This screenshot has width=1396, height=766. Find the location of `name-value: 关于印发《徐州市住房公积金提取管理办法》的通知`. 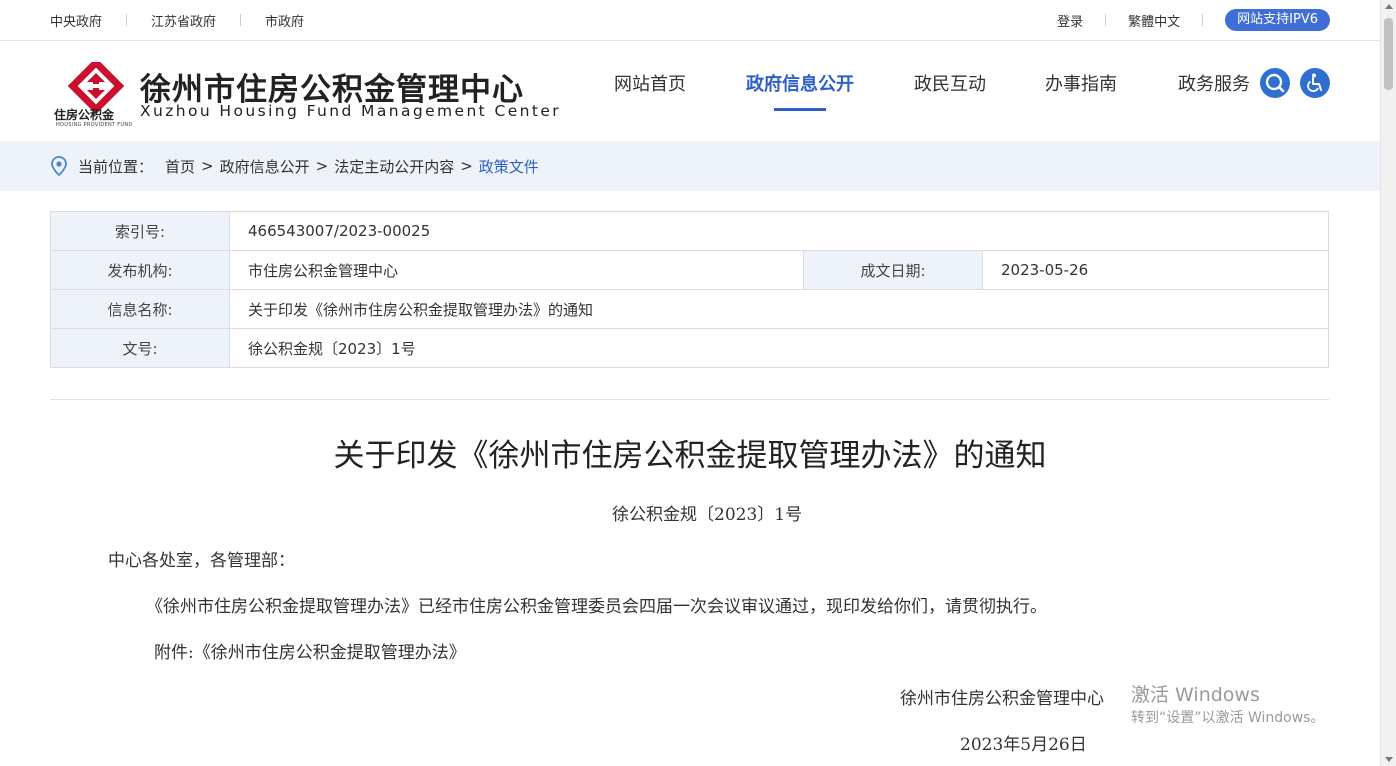

name-value: 关于印发《徐州市住房公积金提取管理办法》的通知 is located at coordinates (779, 309).